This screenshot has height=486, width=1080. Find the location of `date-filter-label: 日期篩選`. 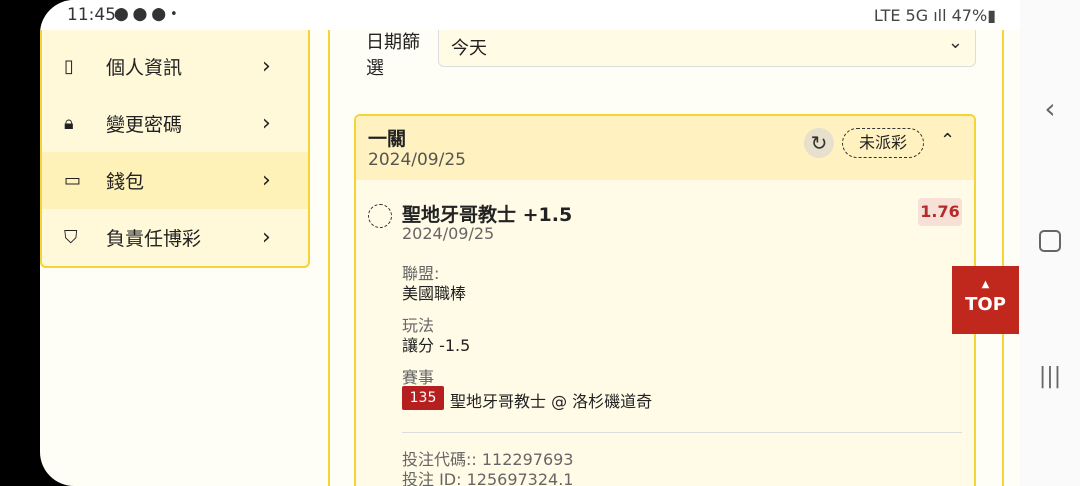

date-filter-label: 日期篩選 is located at coordinates (393, 55).